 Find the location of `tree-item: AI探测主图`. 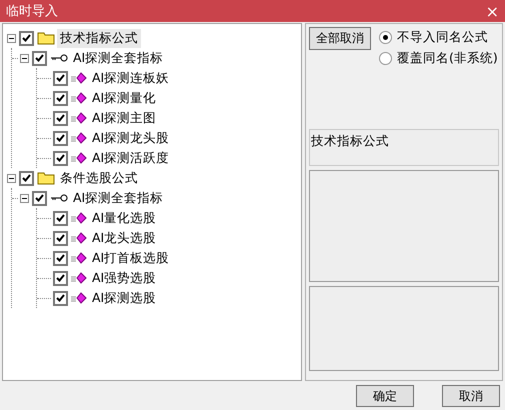

tree-item: AI探测主图 is located at coordinates (124, 118).